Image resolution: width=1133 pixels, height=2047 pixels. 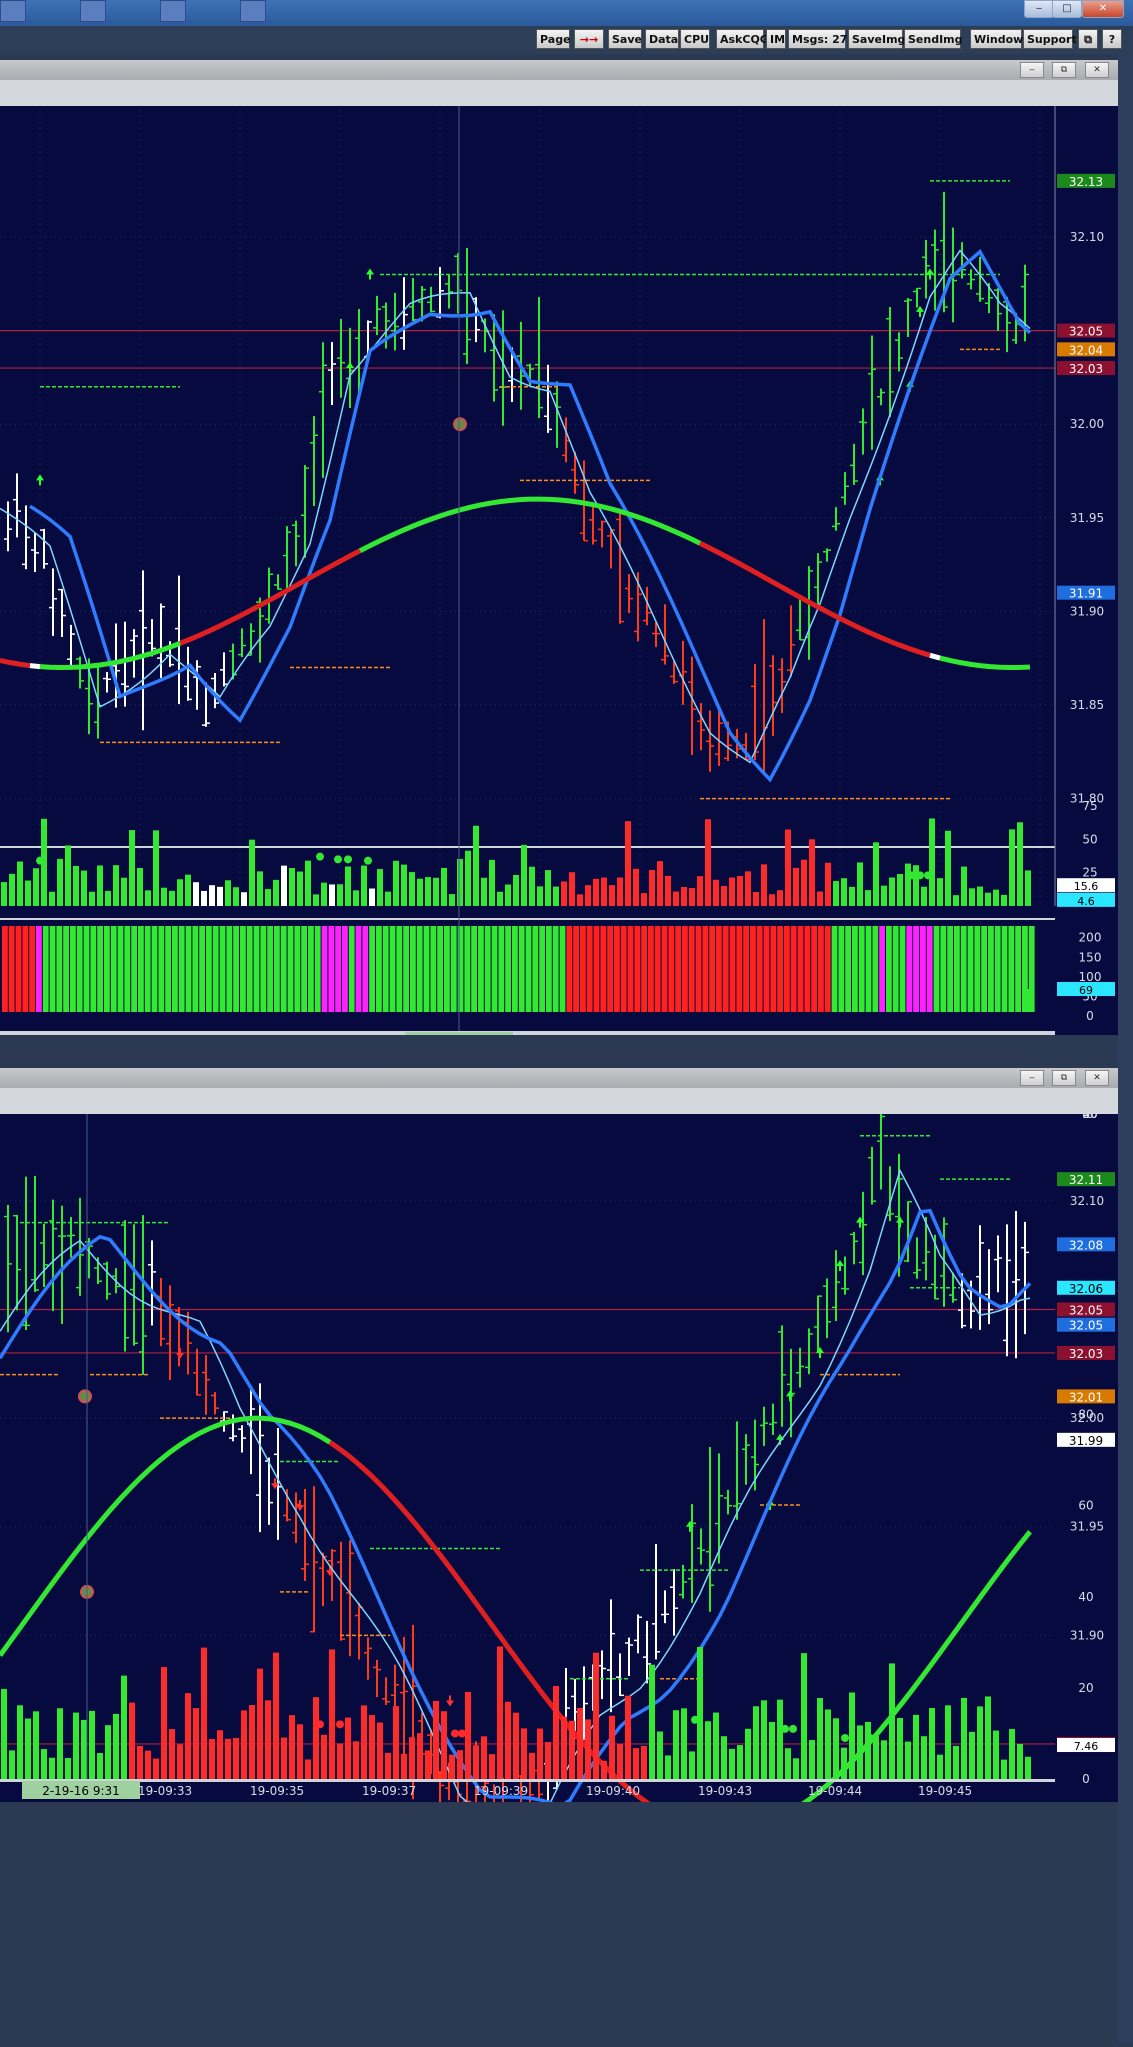 What do you see at coordinates (996, 39) in the screenshot?
I see `window-menu-button: Window` at bounding box center [996, 39].